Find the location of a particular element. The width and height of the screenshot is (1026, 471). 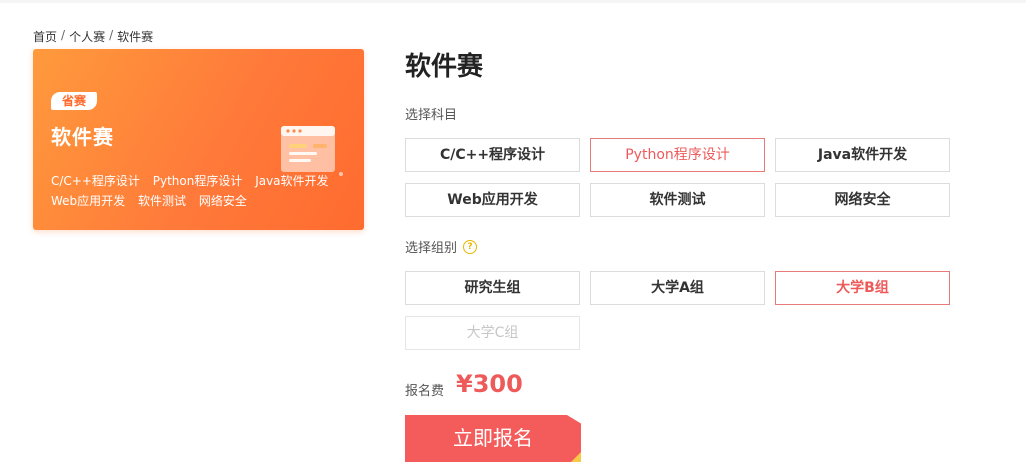

fee-amount: ¥300 is located at coordinates (489, 384).